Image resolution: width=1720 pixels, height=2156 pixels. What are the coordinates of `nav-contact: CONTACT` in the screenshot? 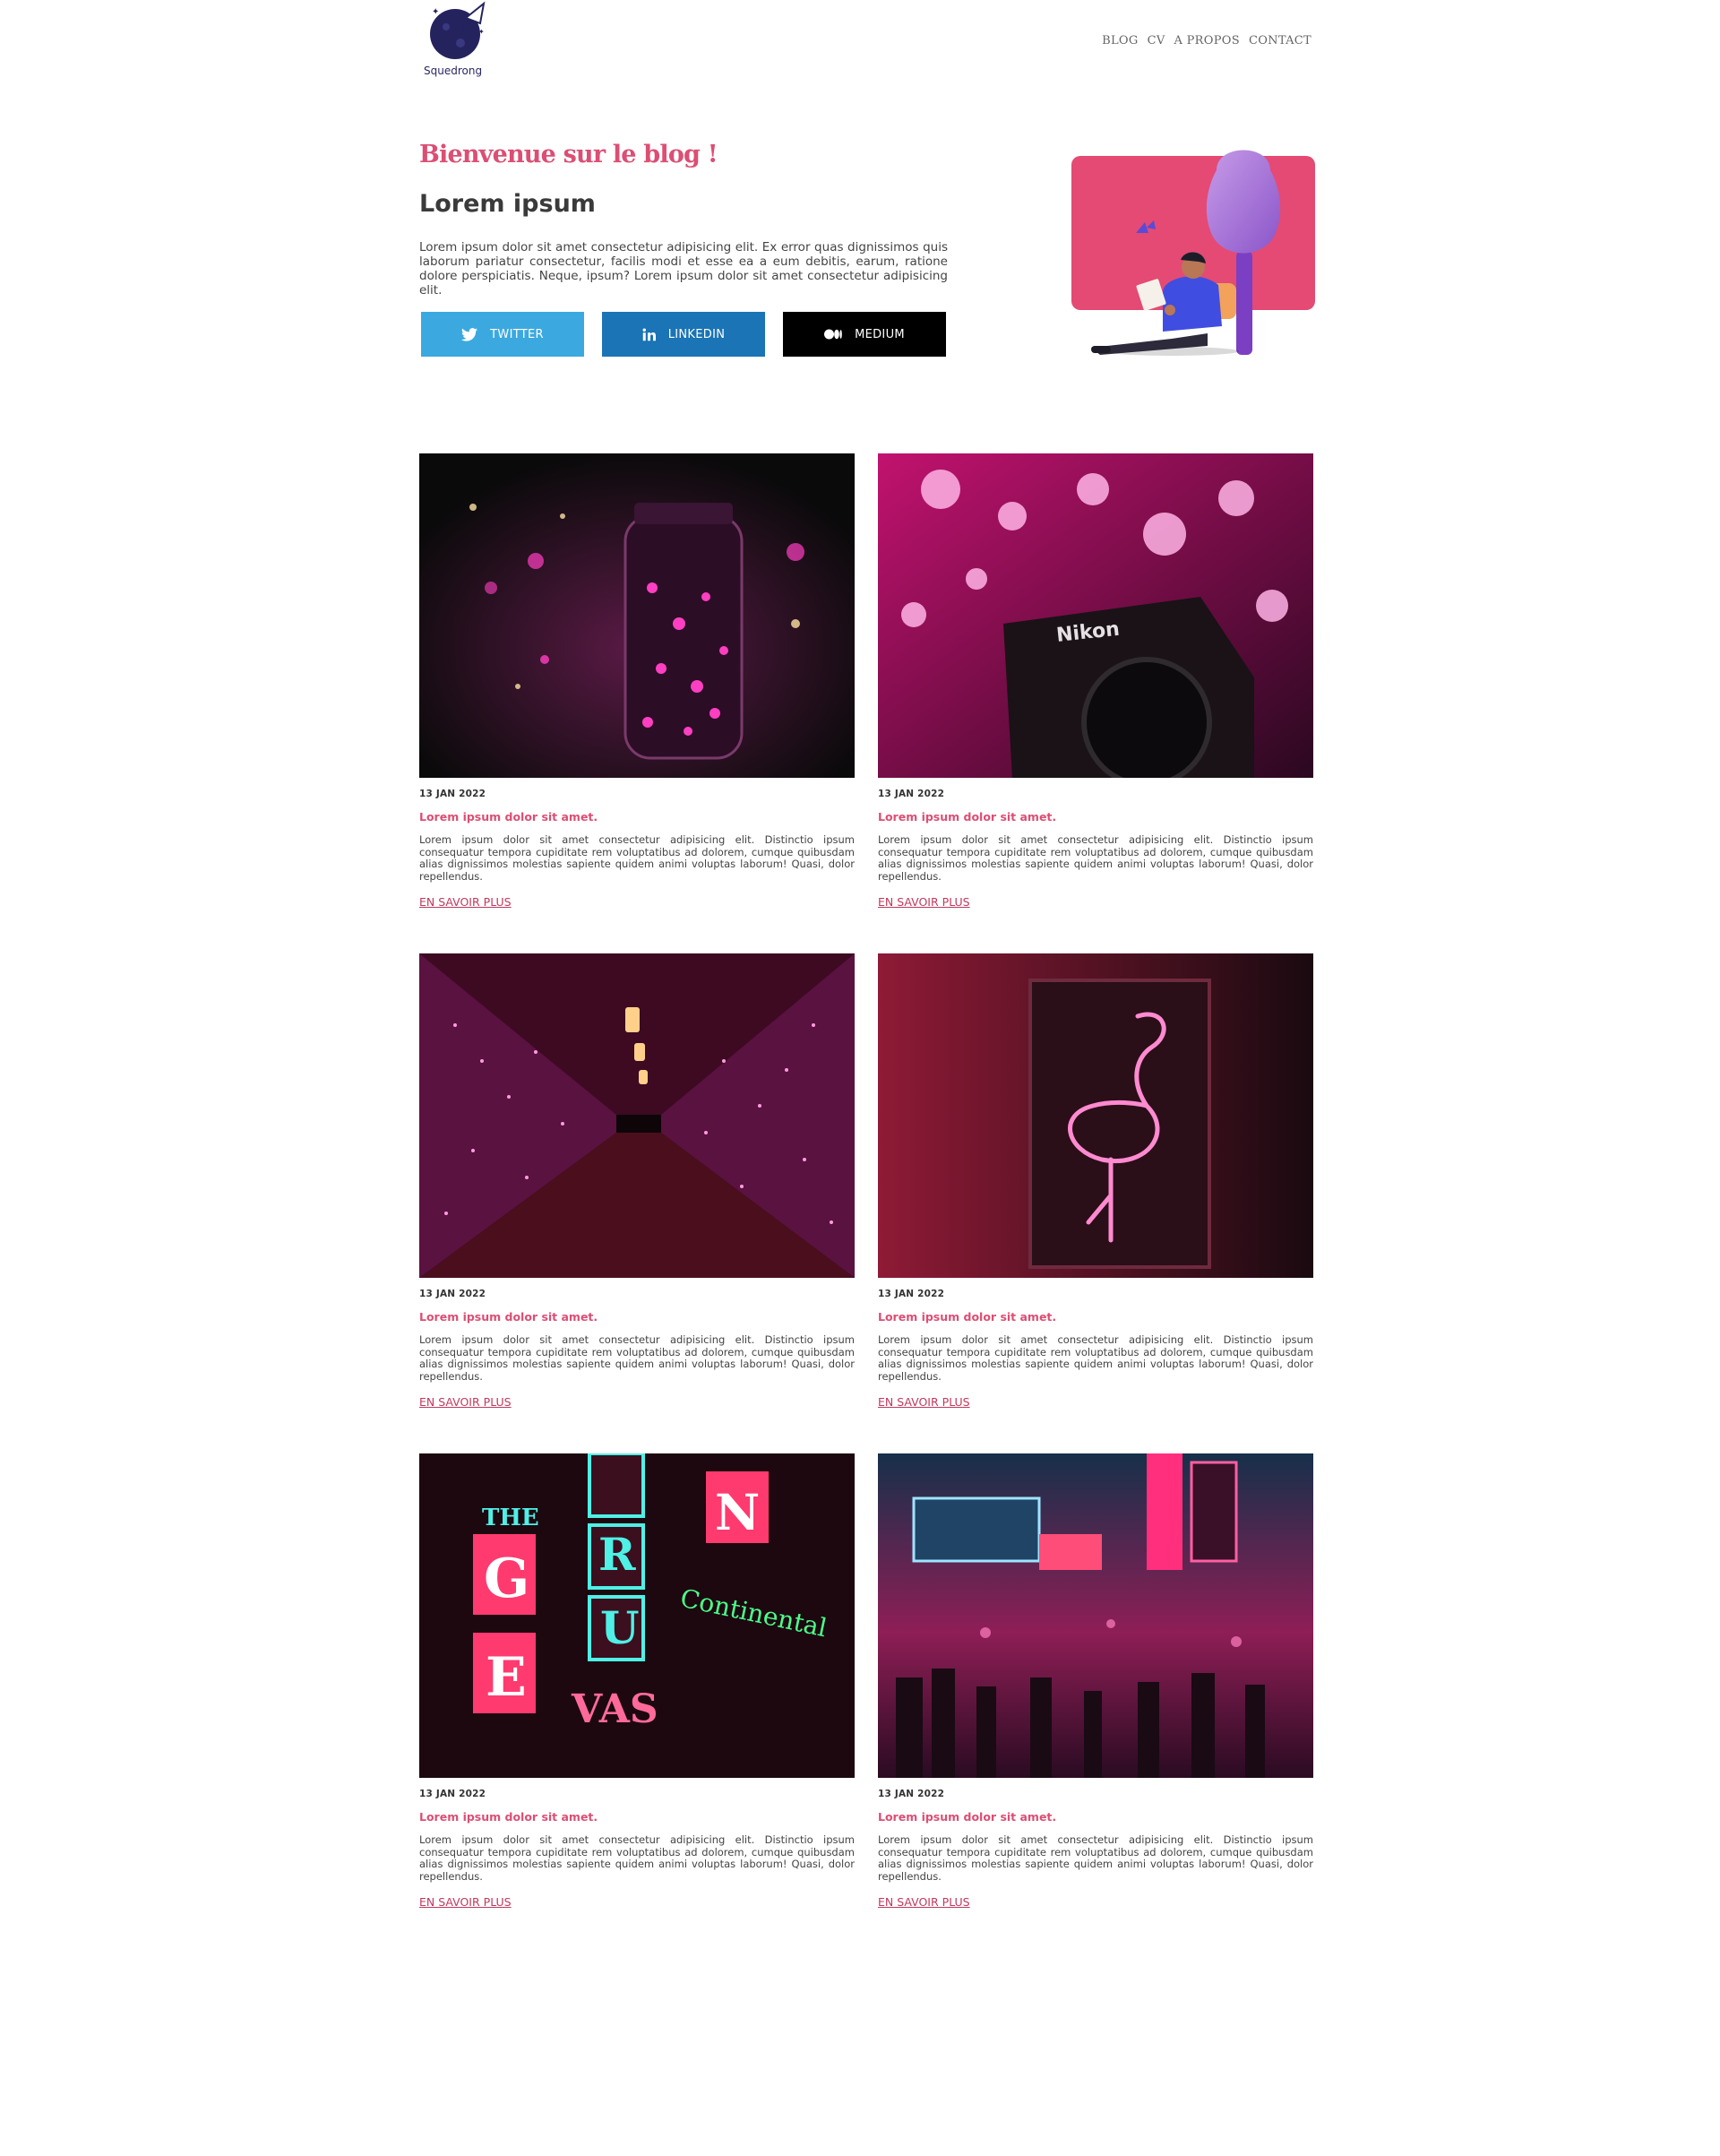 It's located at (1280, 40).